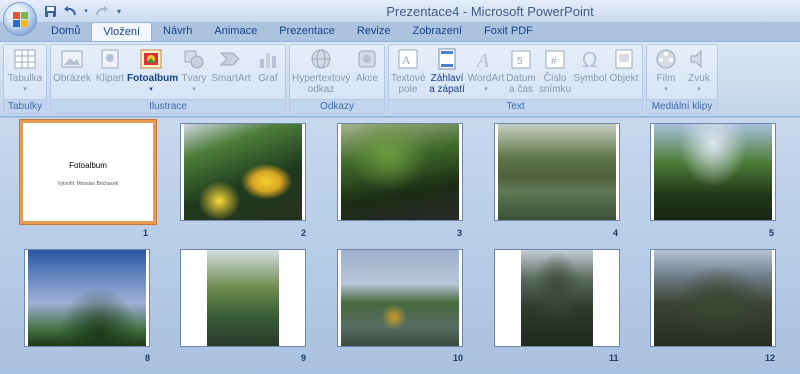  What do you see at coordinates (25, 106) in the screenshot?
I see `group-label-tabulky: Tabulky` at bounding box center [25, 106].